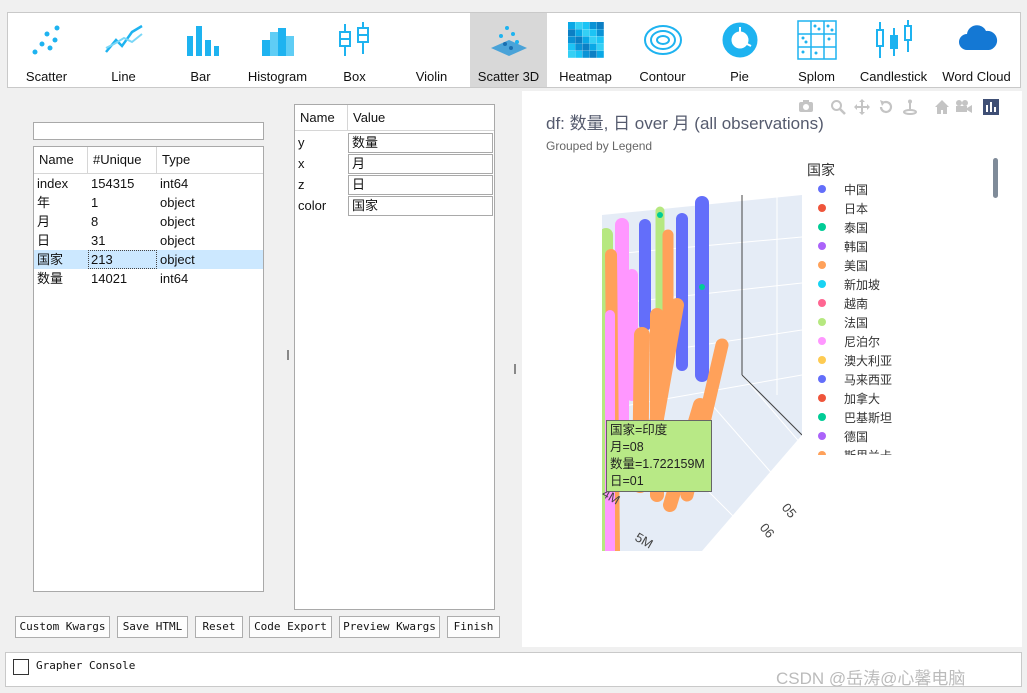  What do you see at coordinates (95, 202) in the screenshot?
I see `column-cell-unique: 1` at bounding box center [95, 202].